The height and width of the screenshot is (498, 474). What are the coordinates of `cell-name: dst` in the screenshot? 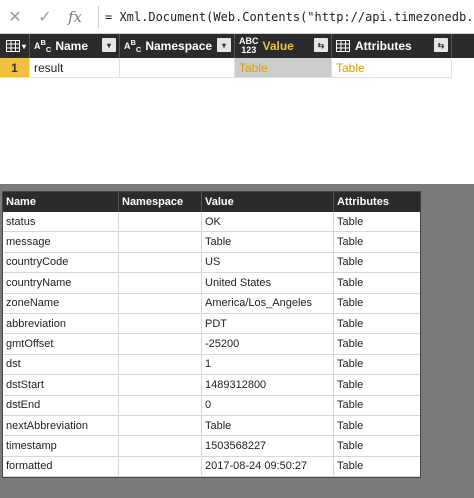 It's located at (61, 365).